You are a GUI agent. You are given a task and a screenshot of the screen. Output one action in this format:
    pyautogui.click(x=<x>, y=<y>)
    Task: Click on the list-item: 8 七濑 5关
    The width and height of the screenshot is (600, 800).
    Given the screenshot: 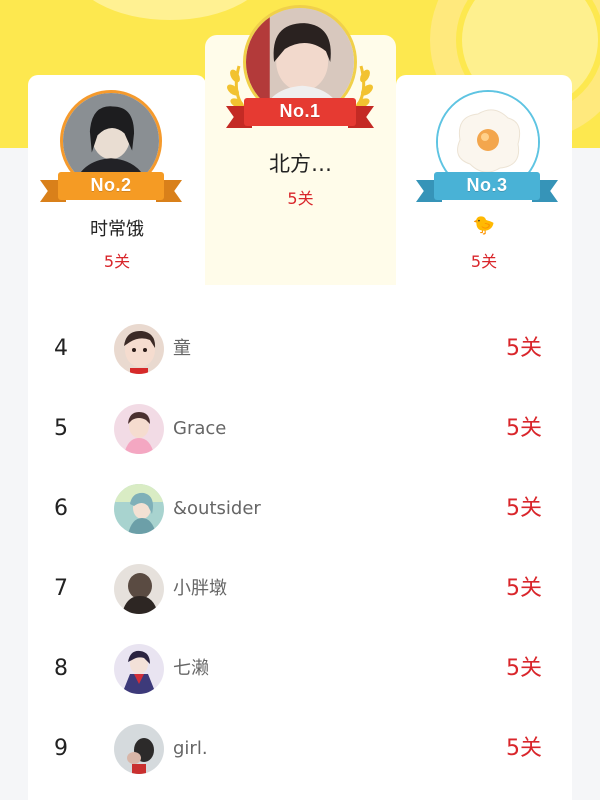 What is the action you would take?
    pyautogui.click(x=300, y=669)
    